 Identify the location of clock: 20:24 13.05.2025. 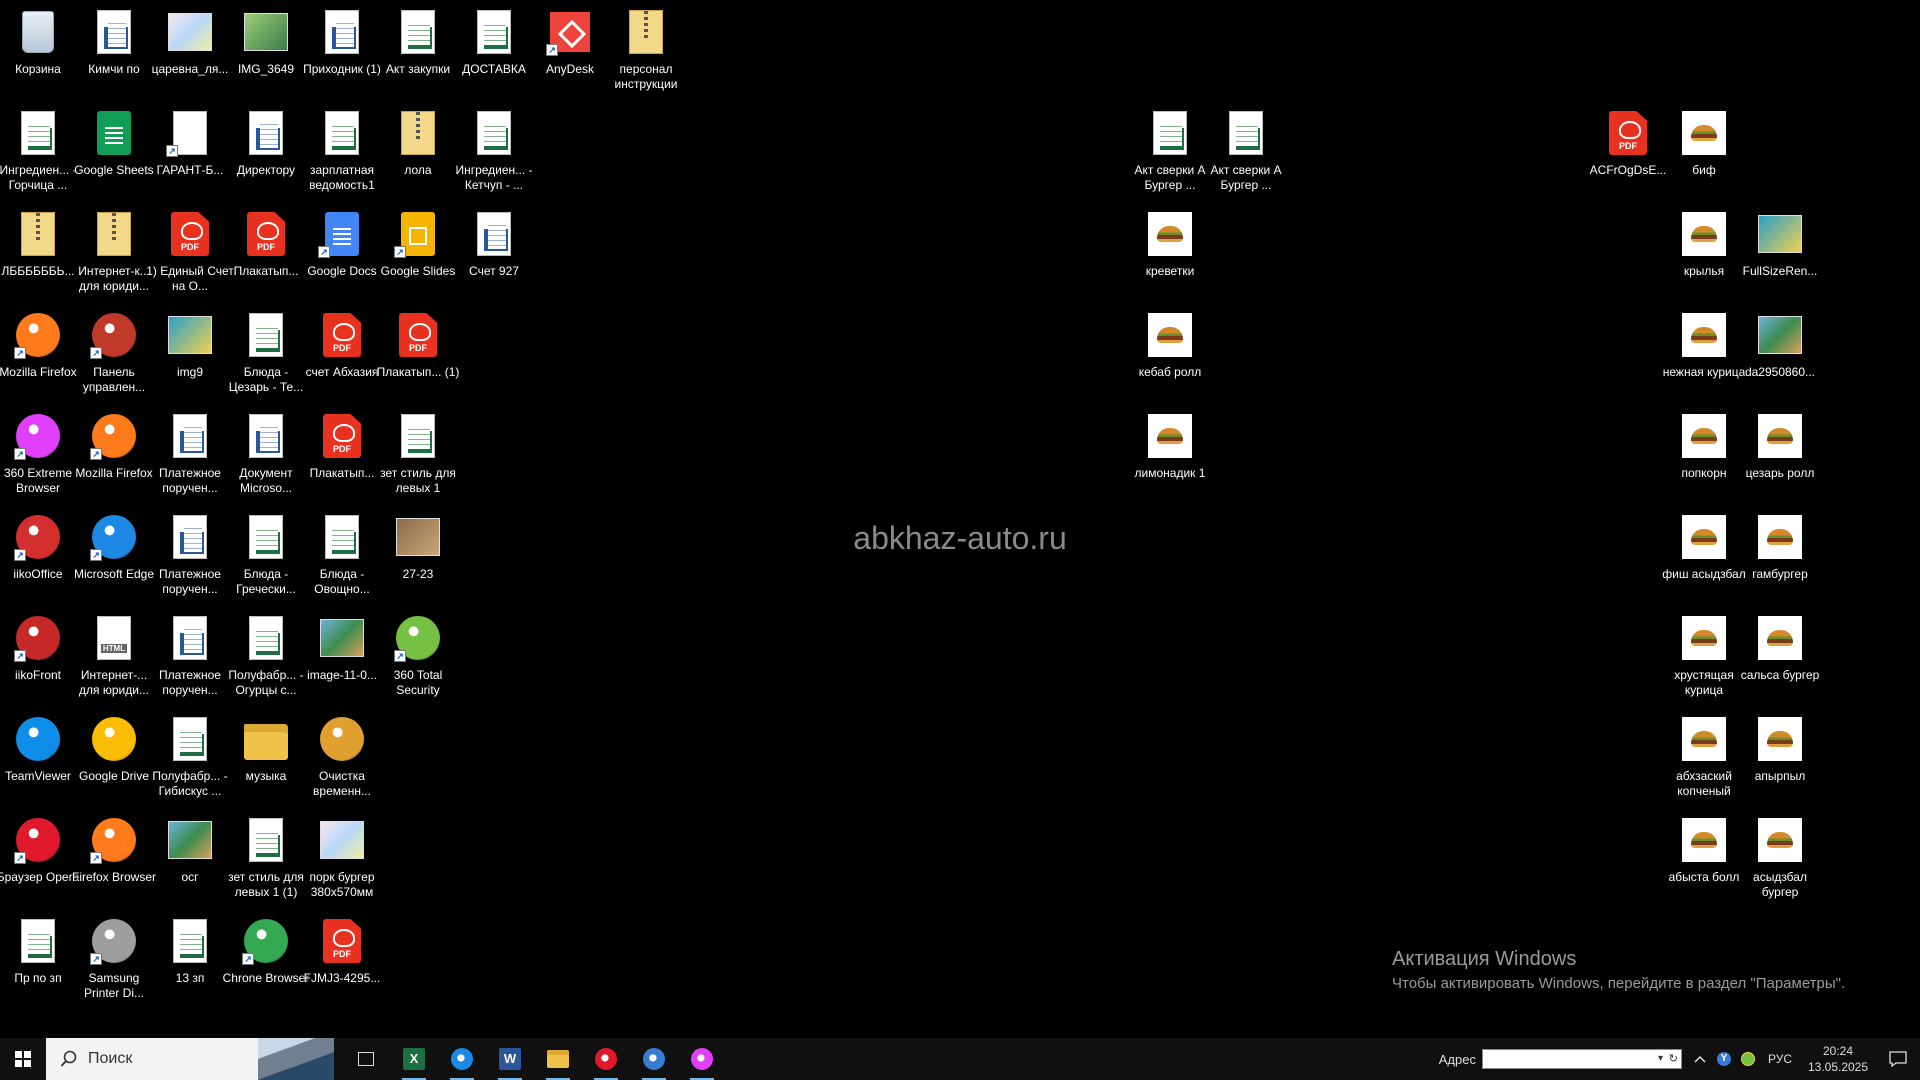
(1838, 1059).